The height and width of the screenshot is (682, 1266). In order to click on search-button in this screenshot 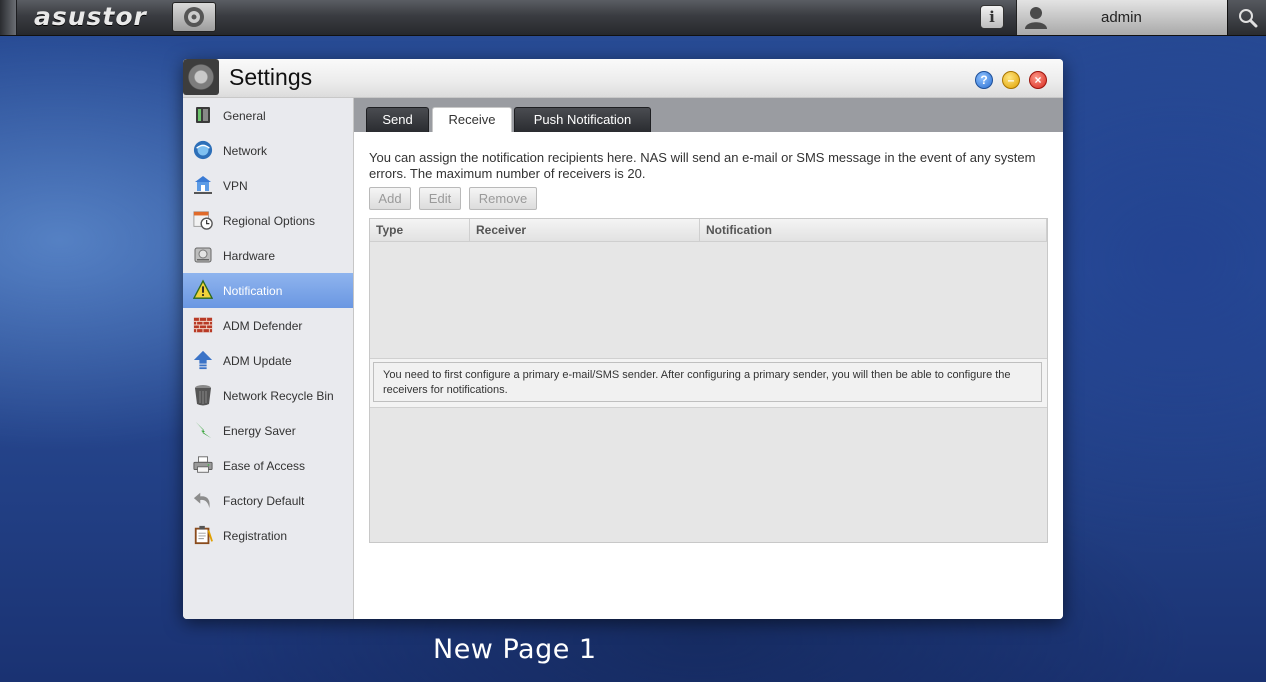, I will do `click(1246, 17)`.